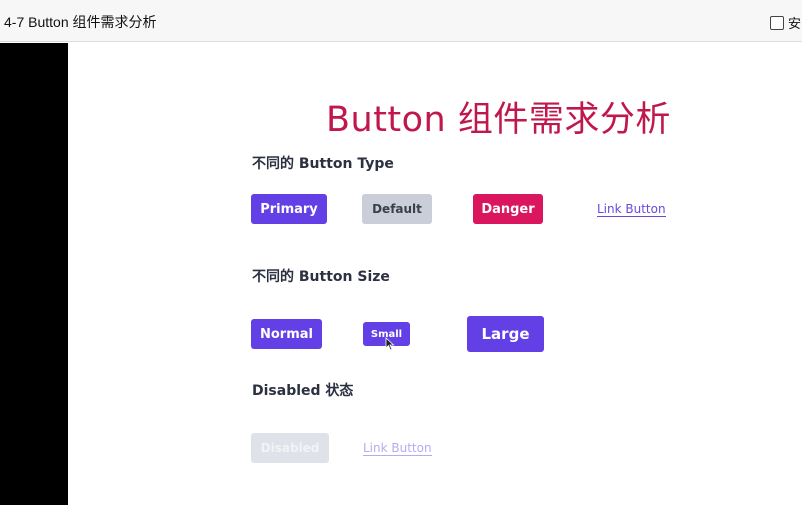 The width and height of the screenshot is (802, 505). What do you see at coordinates (80, 22) in the screenshot?
I see `window-title: 4-7 Button 组件需求分析` at bounding box center [80, 22].